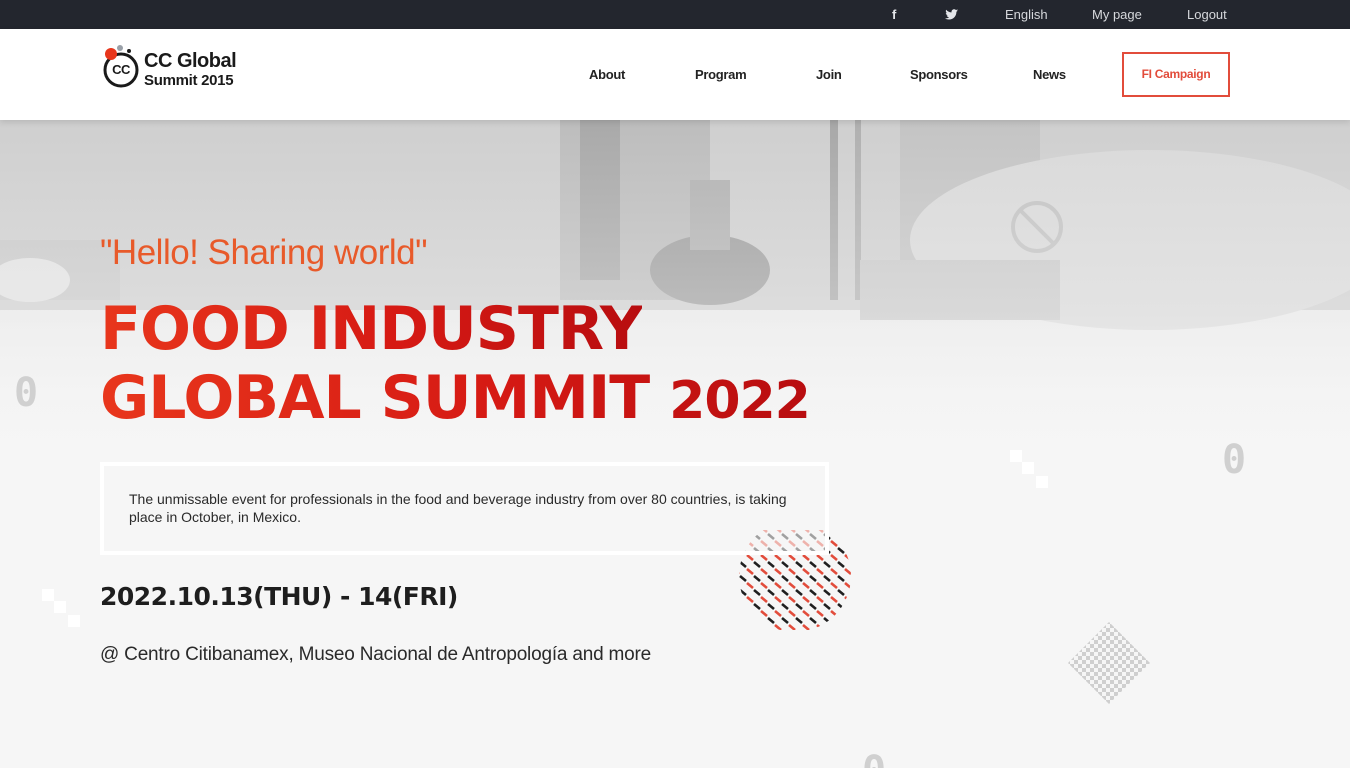  I want to click on hero-tagline: "Hello! Sharing world", so click(264, 252).